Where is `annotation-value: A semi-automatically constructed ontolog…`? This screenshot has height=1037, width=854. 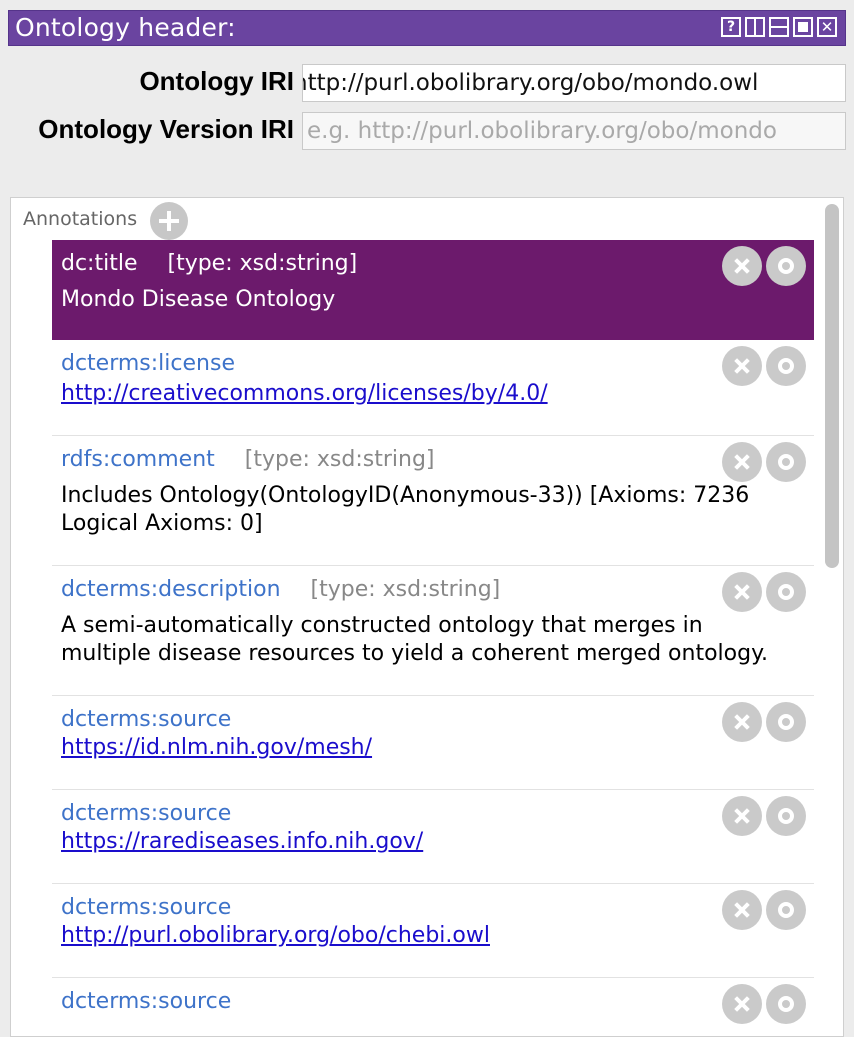 annotation-value: A semi-automatically constructed ontolog… is located at coordinates (382, 625).